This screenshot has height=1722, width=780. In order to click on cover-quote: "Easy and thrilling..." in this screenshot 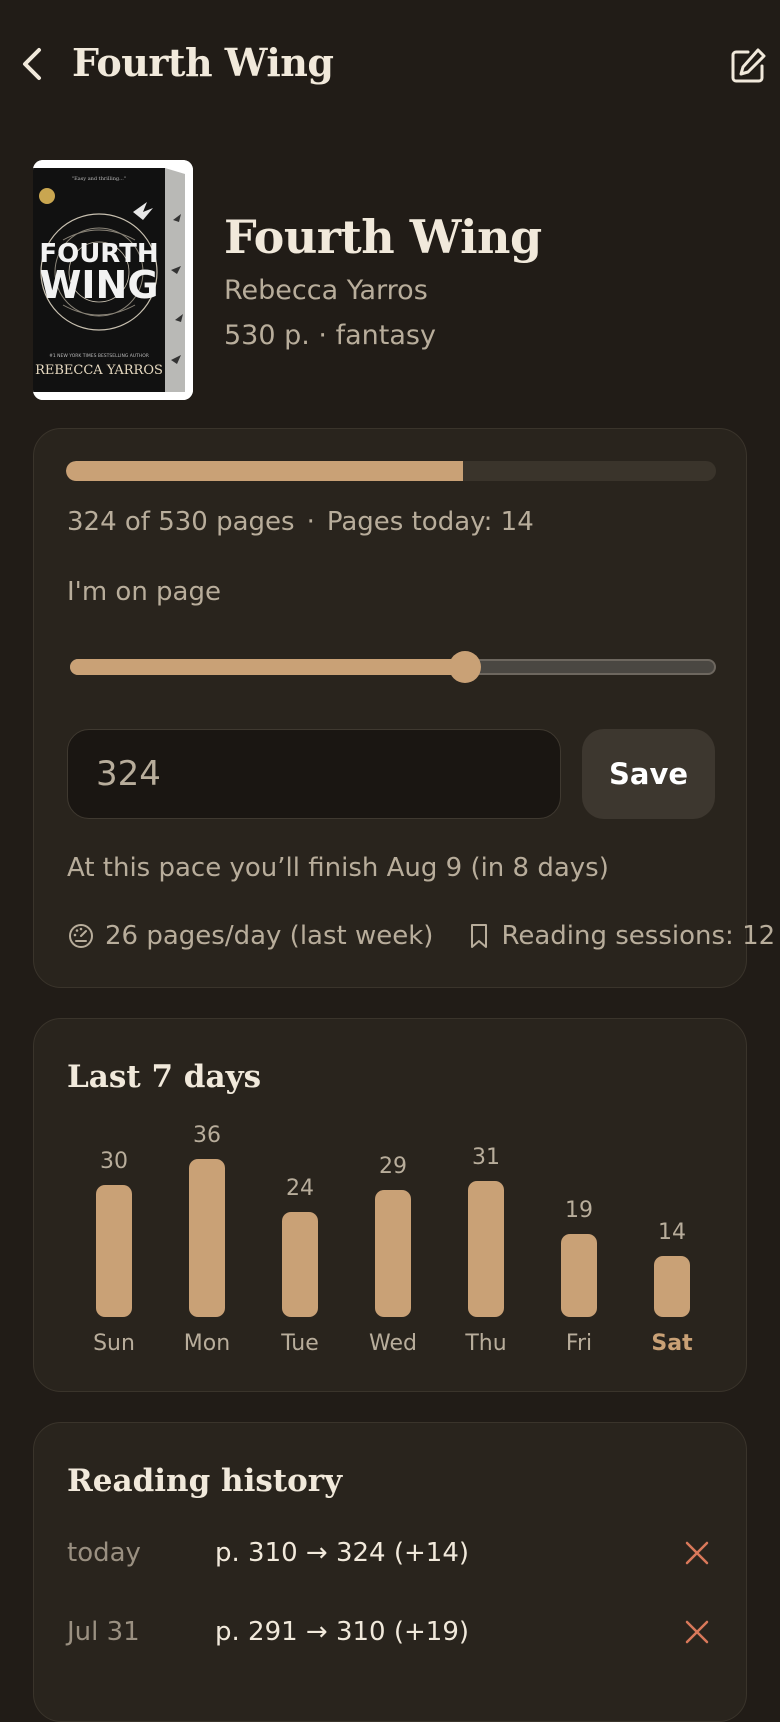, I will do `click(99, 179)`.